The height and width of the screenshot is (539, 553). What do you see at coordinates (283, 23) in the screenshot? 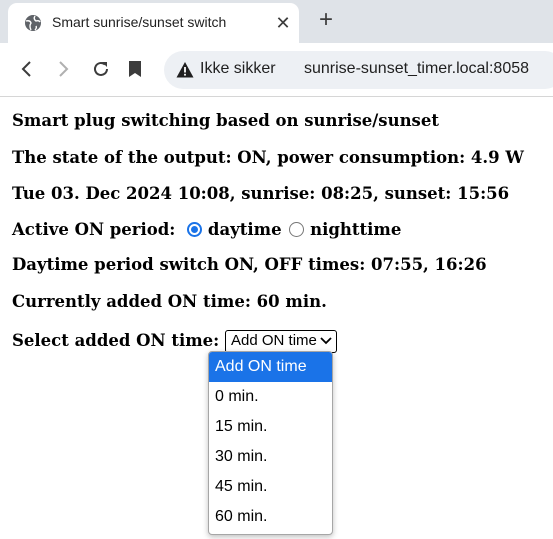
I see `tab-close-icon: ✕` at bounding box center [283, 23].